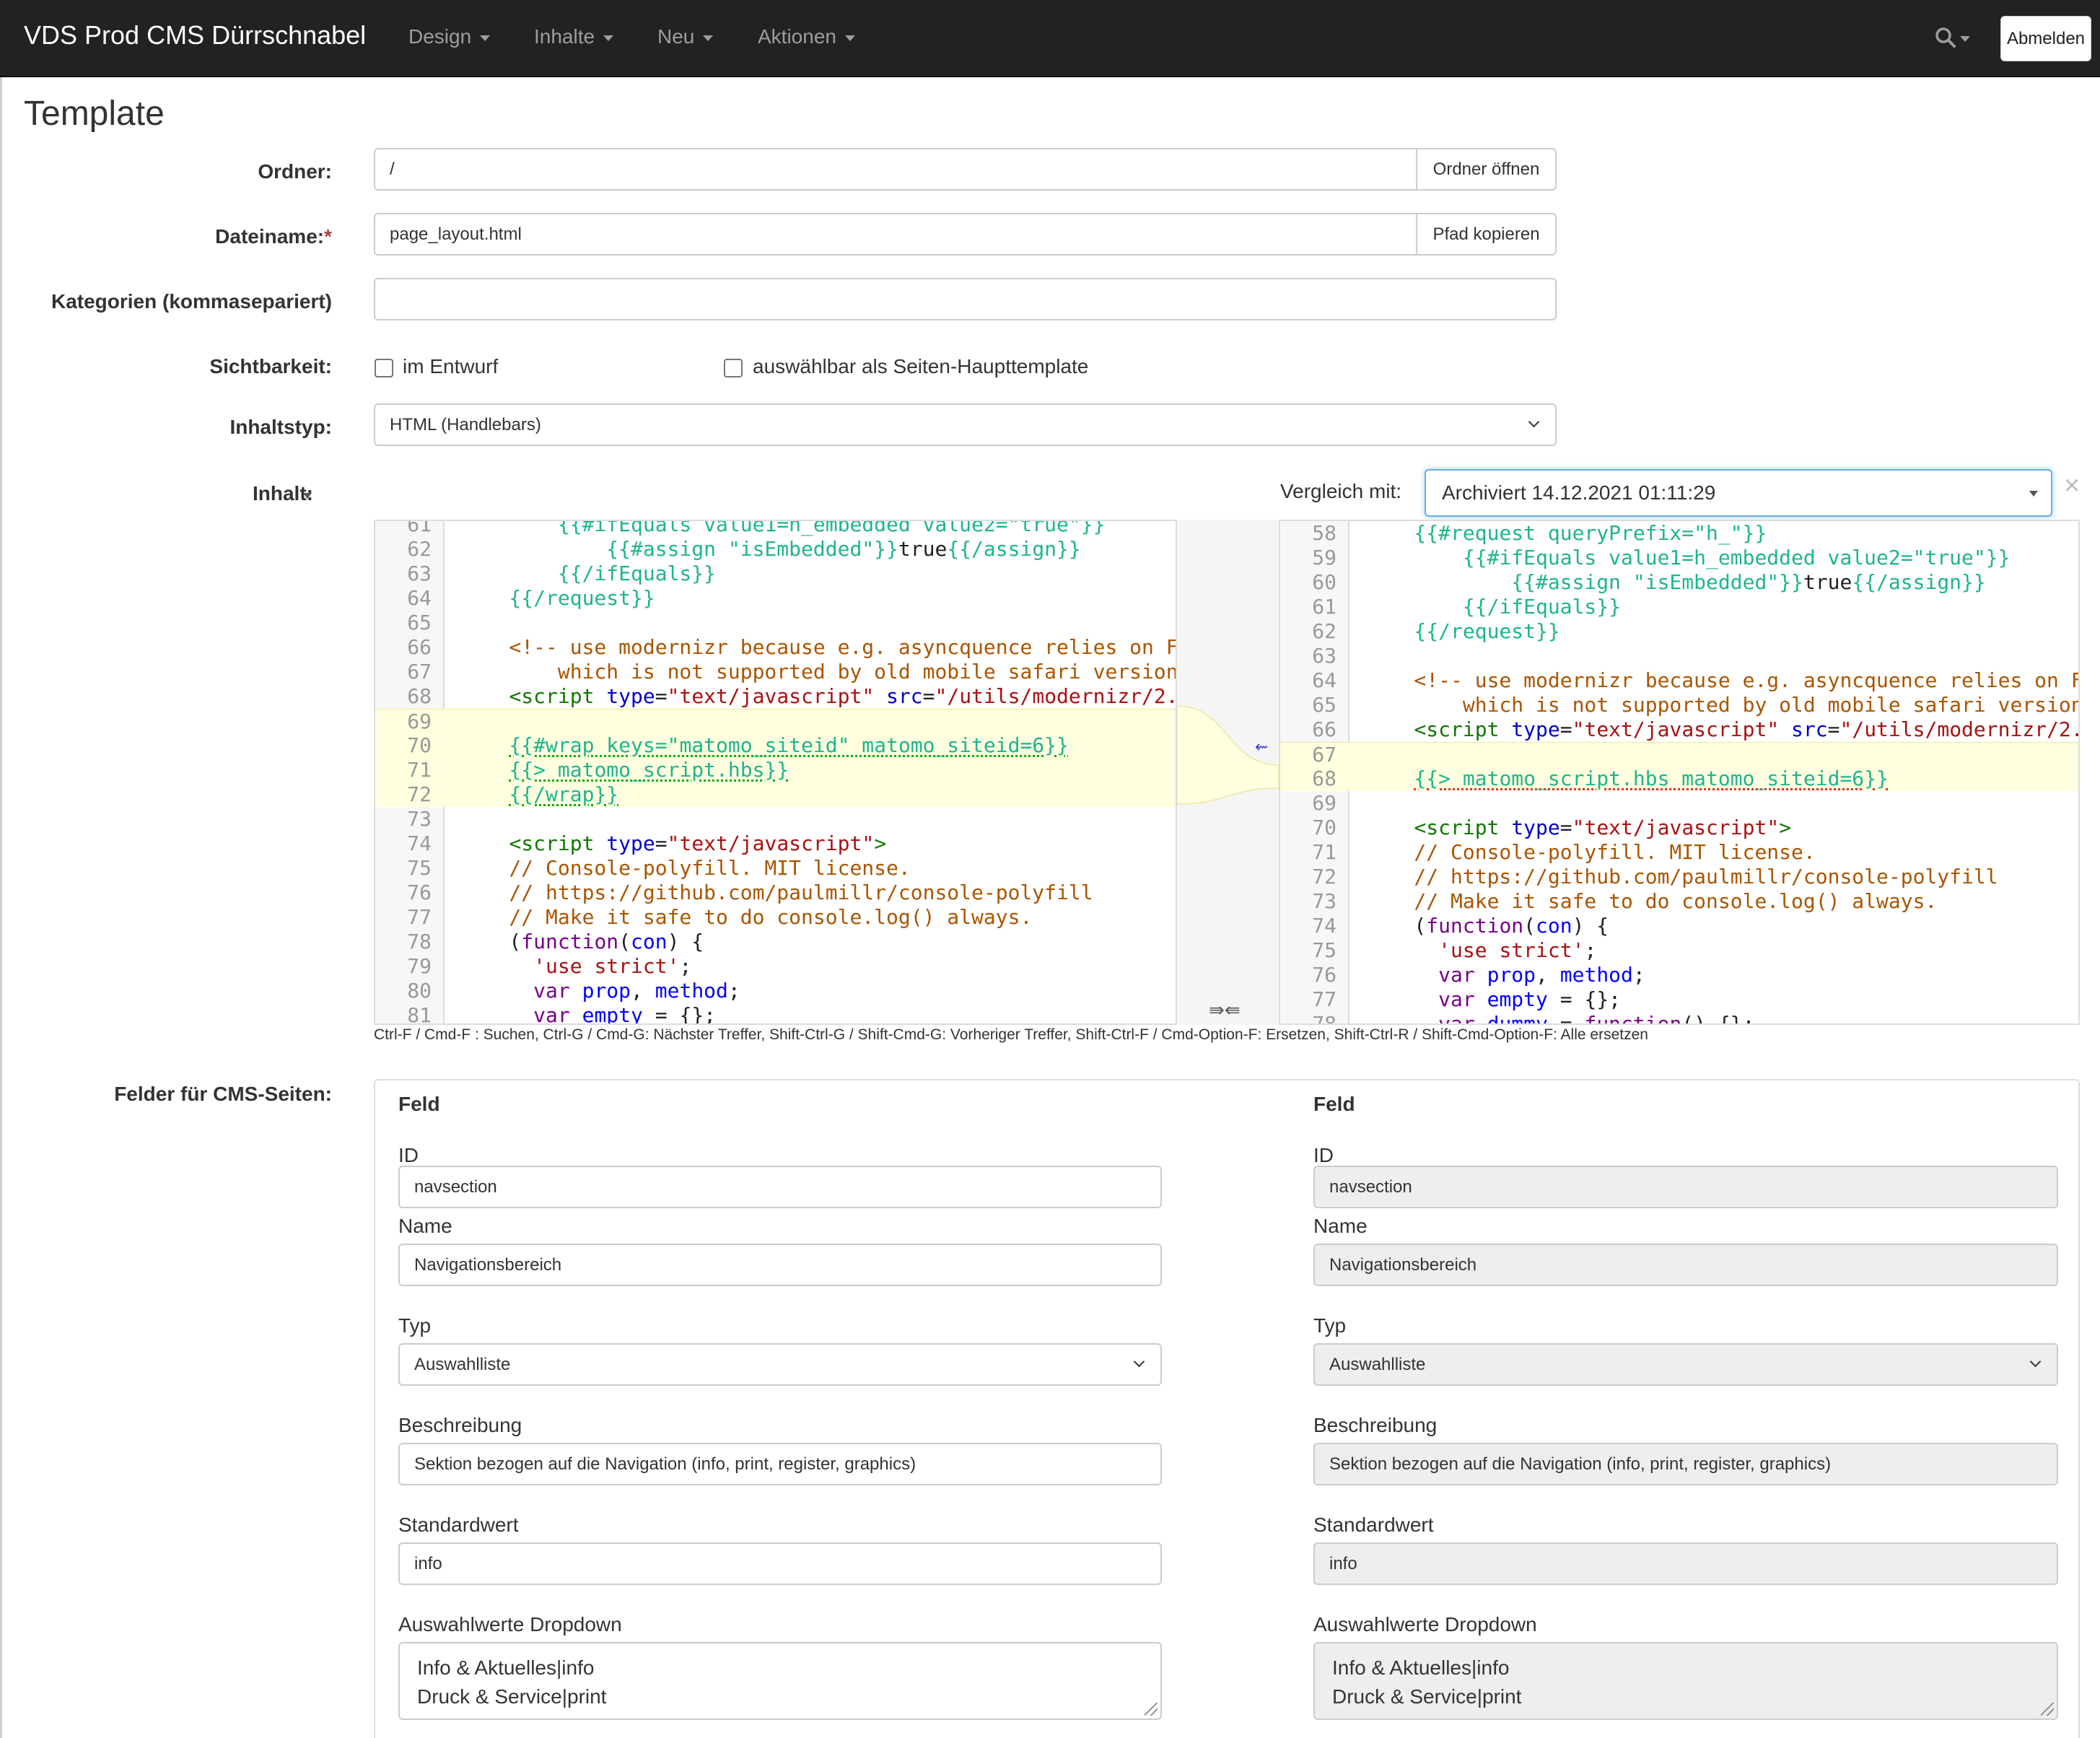 This screenshot has height=1738, width=2100. What do you see at coordinates (1679, 950) in the screenshot?
I see `code-line: 75 'use strict';` at bounding box center [1679, 950].